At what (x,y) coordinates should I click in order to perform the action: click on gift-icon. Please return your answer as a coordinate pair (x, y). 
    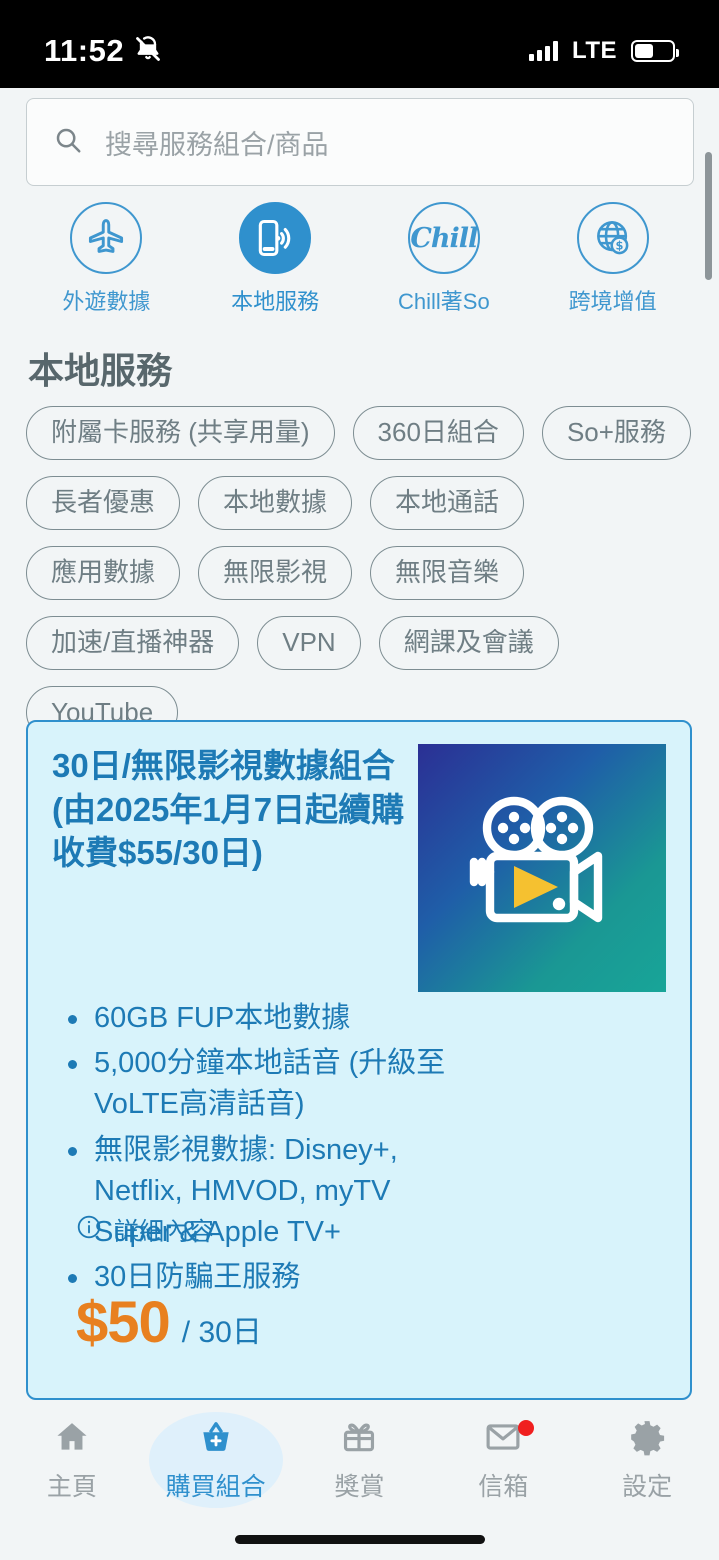
    Looking at the image, I should click on (359, 1439).